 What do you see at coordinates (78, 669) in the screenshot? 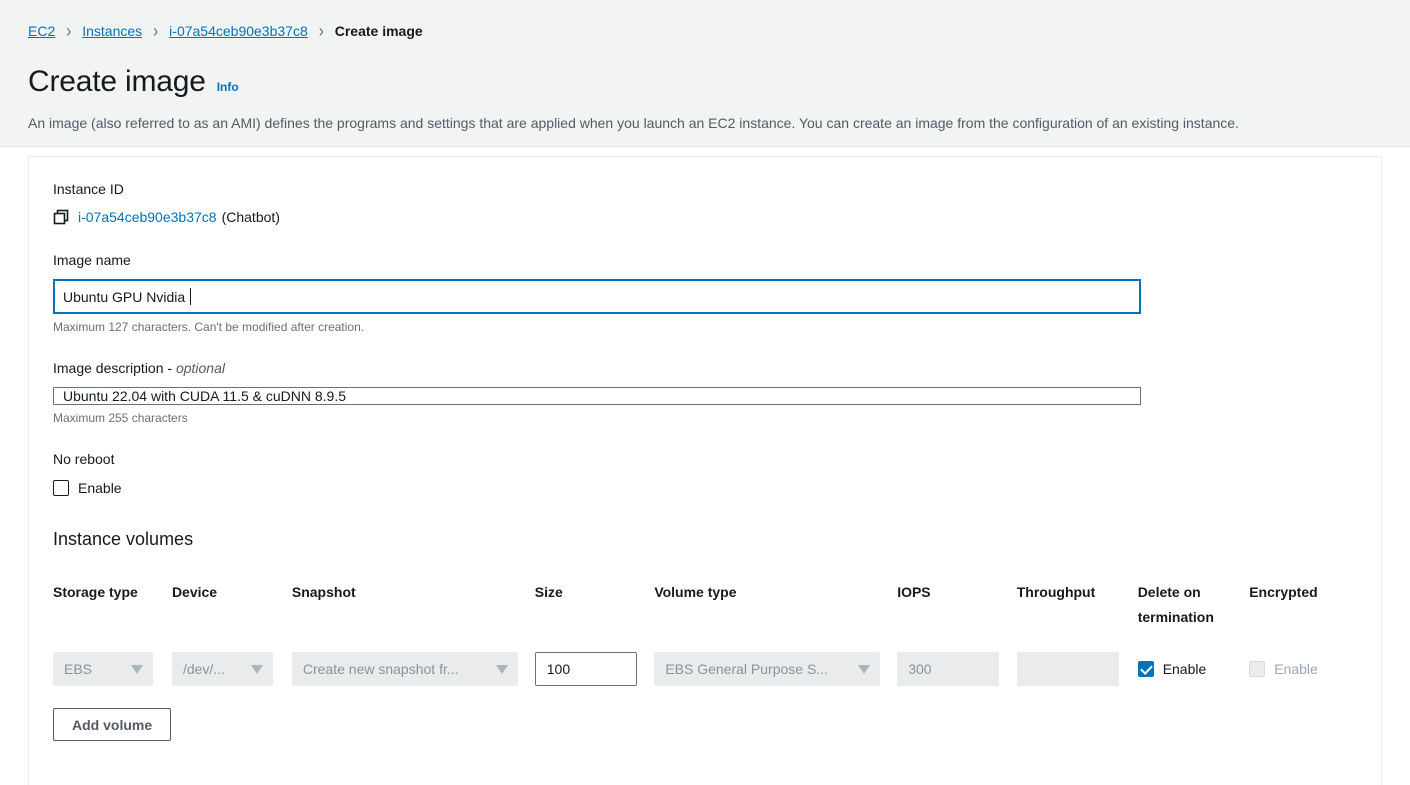
I see `storage-type-value: EBS` at bounding box center [78, 669].